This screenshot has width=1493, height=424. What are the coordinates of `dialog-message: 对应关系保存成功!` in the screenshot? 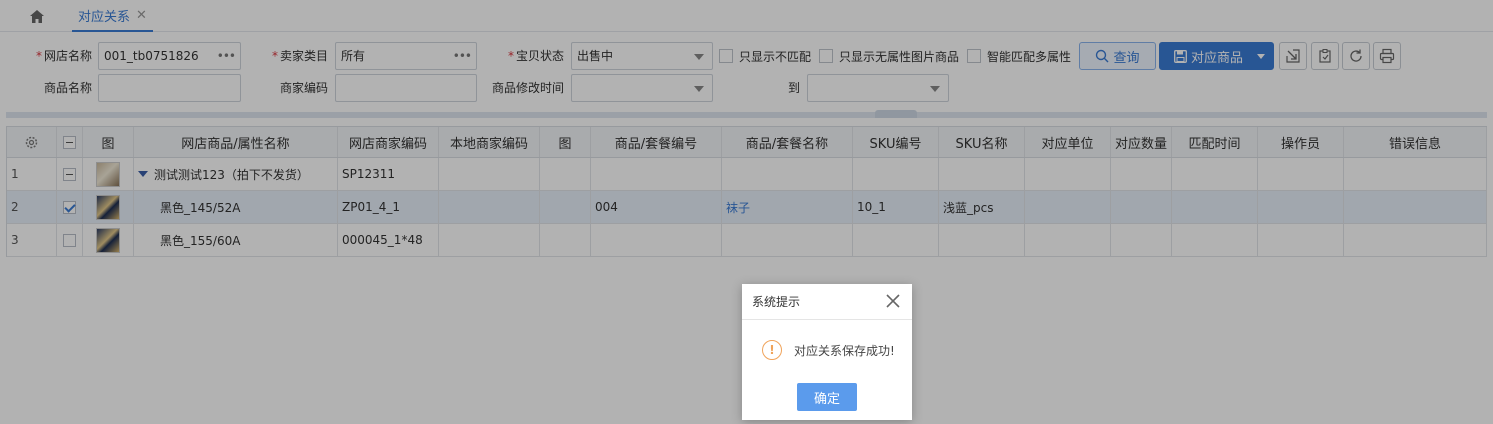 It's located at (844, 350).